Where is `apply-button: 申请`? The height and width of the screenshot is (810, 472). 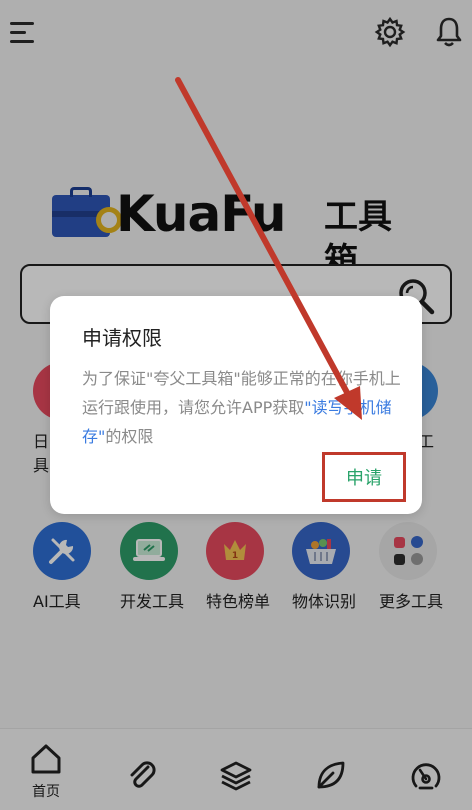
apply-button: 申请 is located at coordinates (364, 477).